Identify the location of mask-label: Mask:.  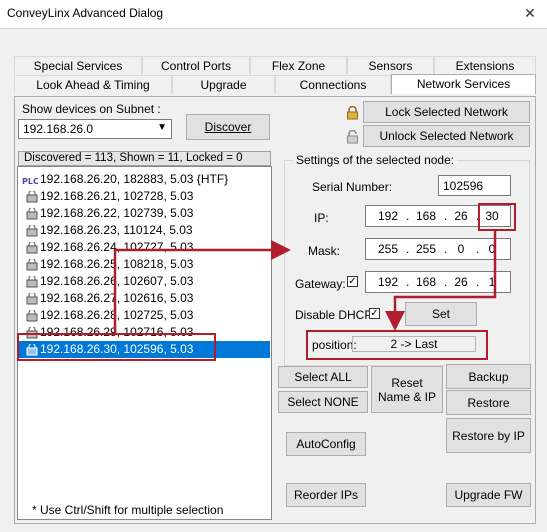
(324, 251).